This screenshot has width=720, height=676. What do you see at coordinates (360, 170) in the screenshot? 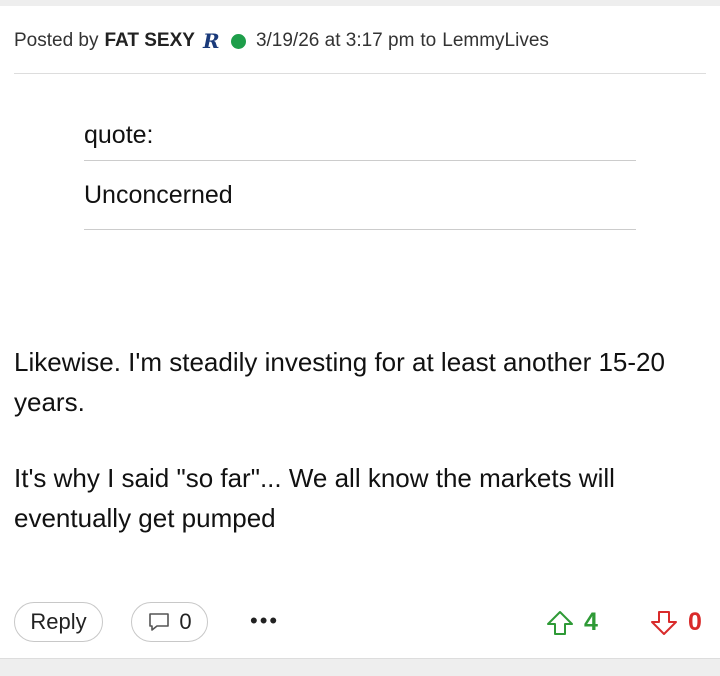
I see `quote-block: quote: Unconcerned` at bounding box center [360, 170].